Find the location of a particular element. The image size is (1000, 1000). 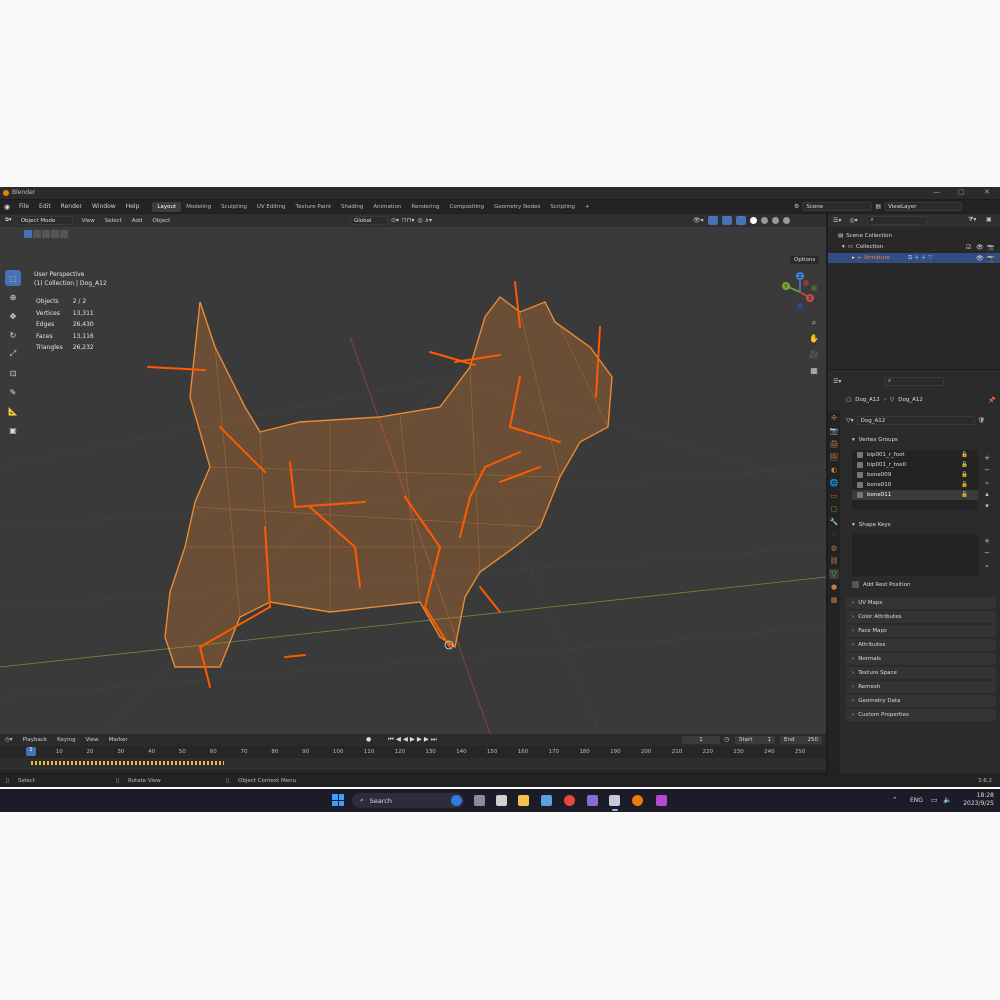

app-icon is located at coordinates (592, 800).